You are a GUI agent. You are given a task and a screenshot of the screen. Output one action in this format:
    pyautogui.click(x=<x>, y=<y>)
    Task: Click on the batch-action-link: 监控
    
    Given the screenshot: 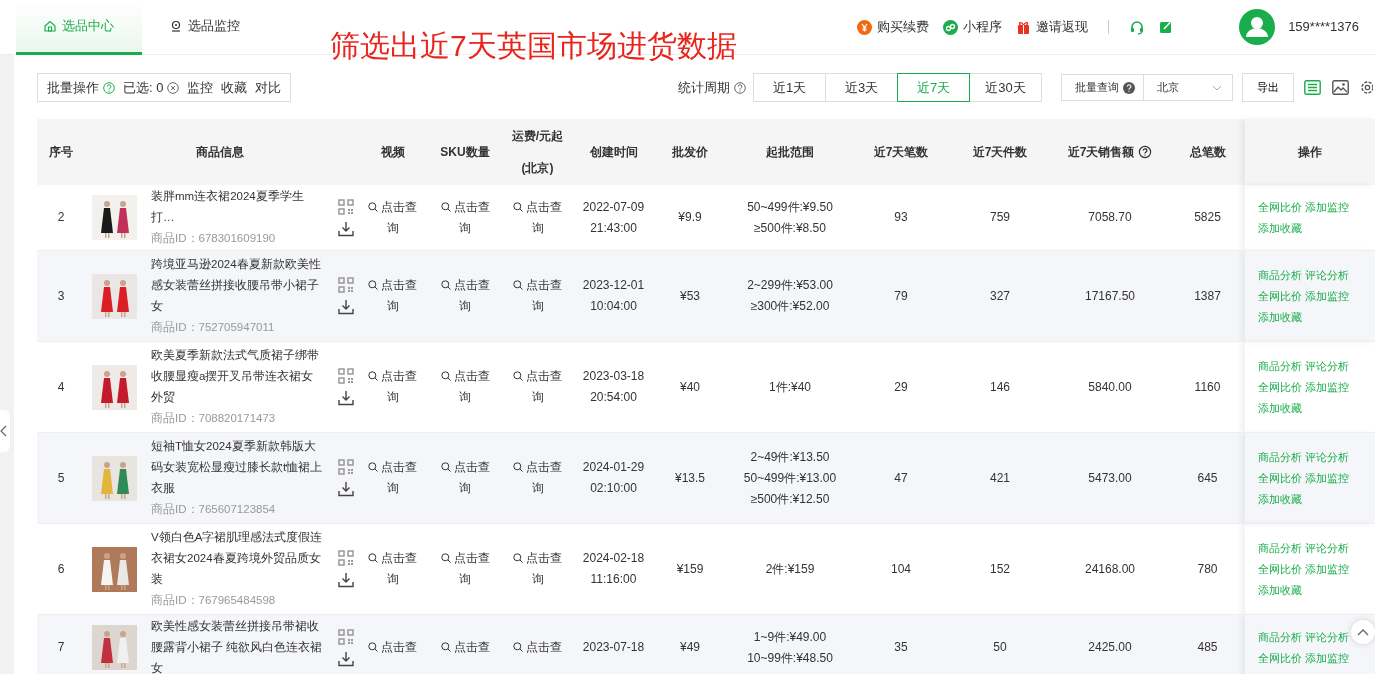 What is the action you would take?
    pyautogui.click(x=200, y=87)
    